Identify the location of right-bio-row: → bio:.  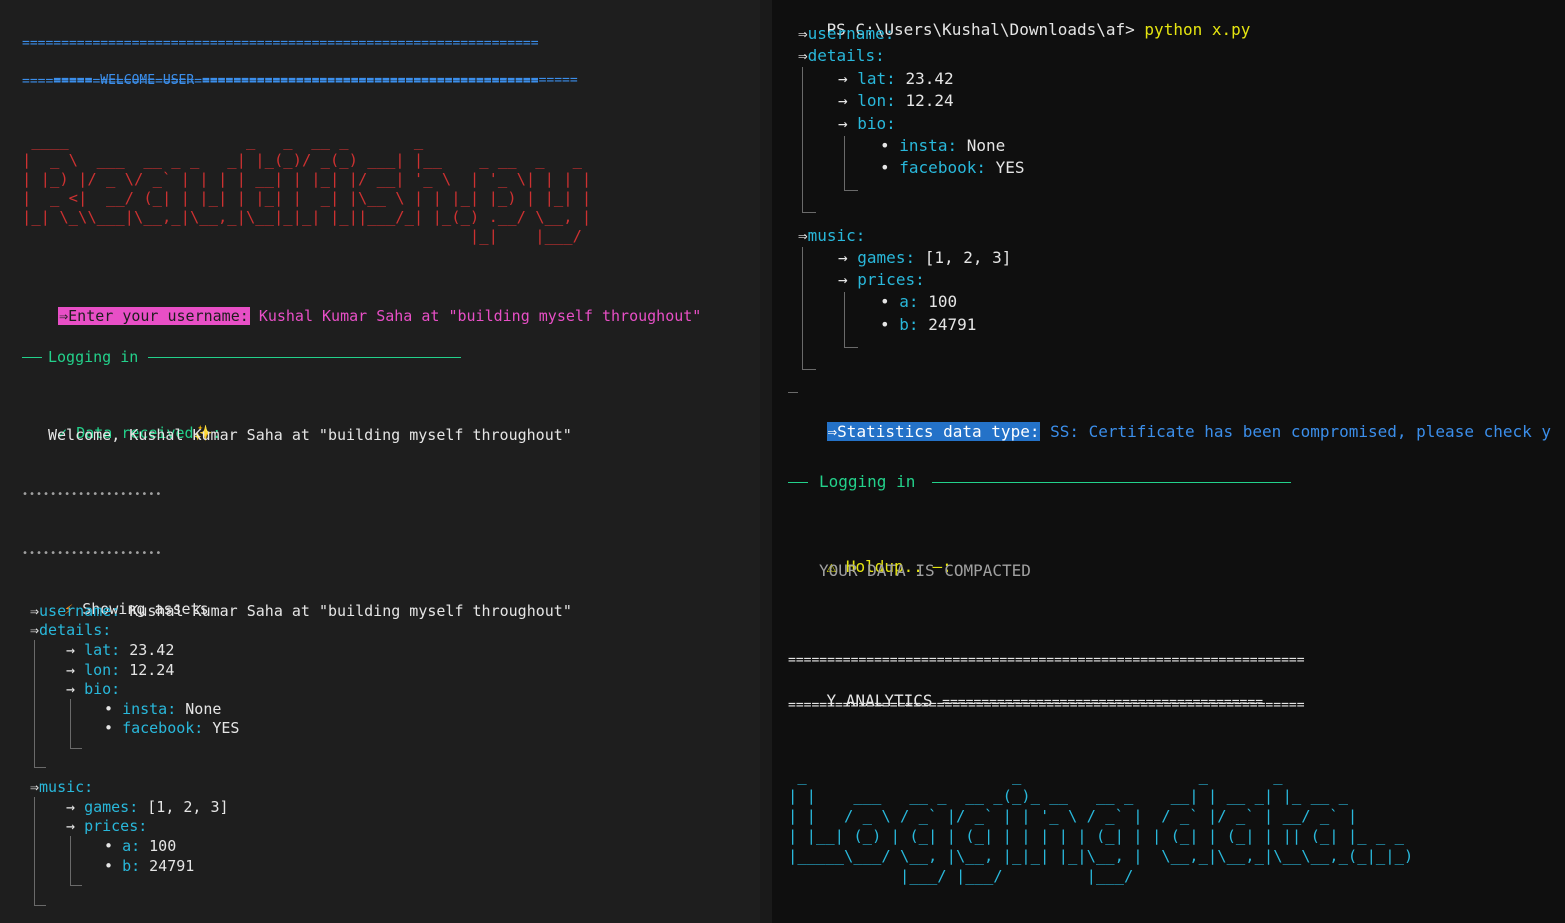
(867, 123).